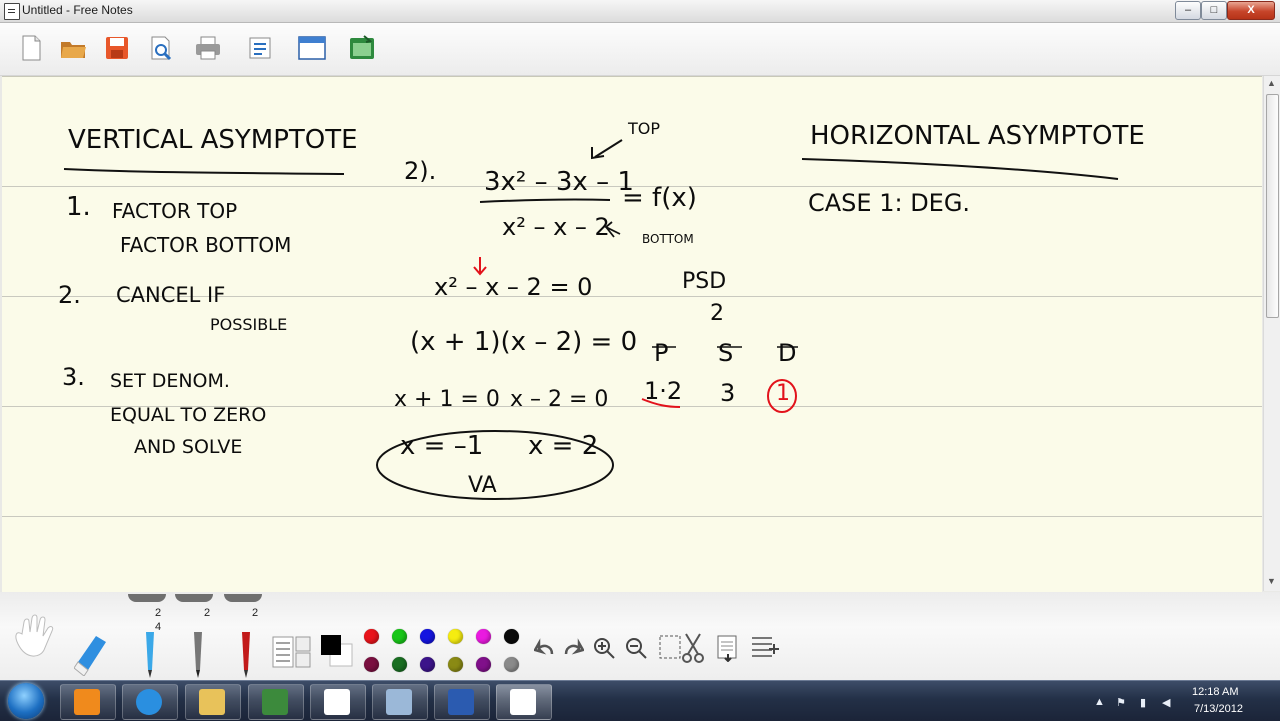  I want to click on window-title: Untitled - Free Notes, so click(77, 10).